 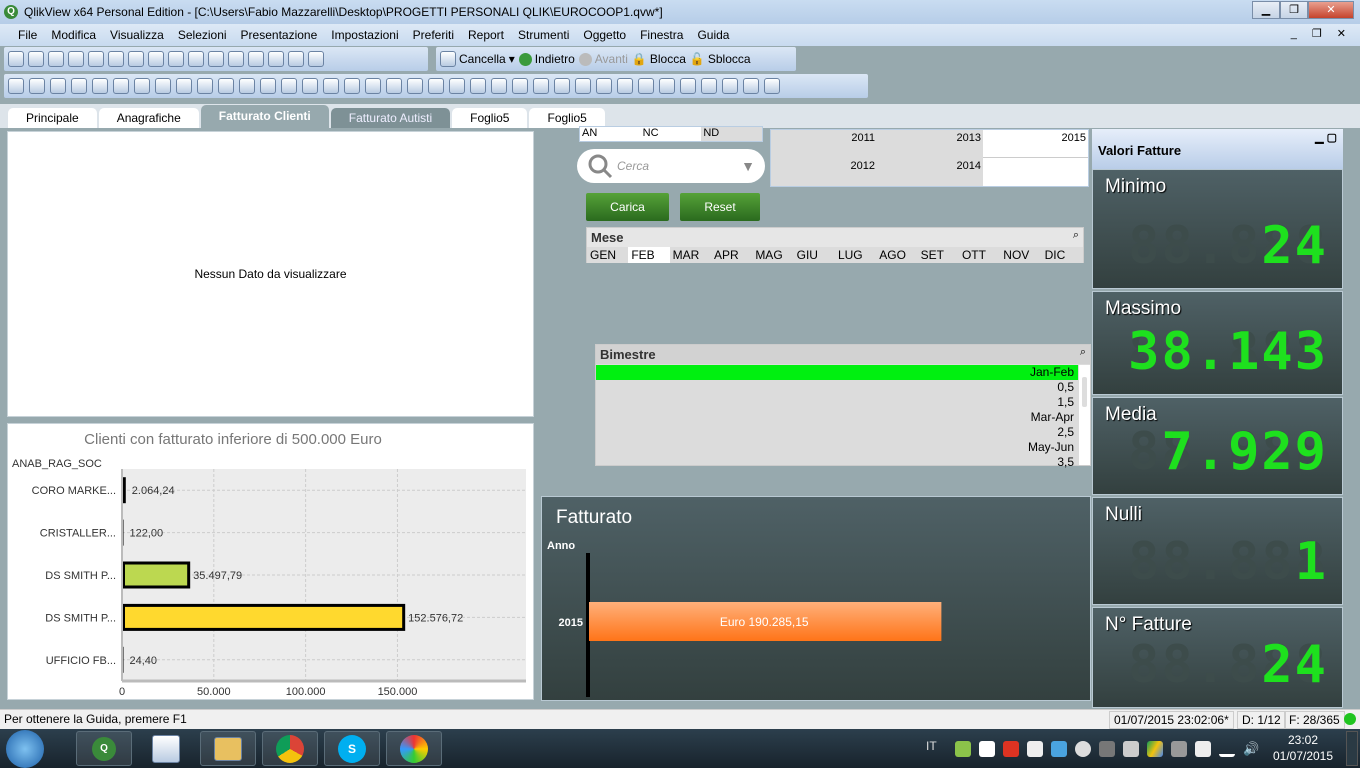 I want to click on star-icon, so click(x=256, y=59).